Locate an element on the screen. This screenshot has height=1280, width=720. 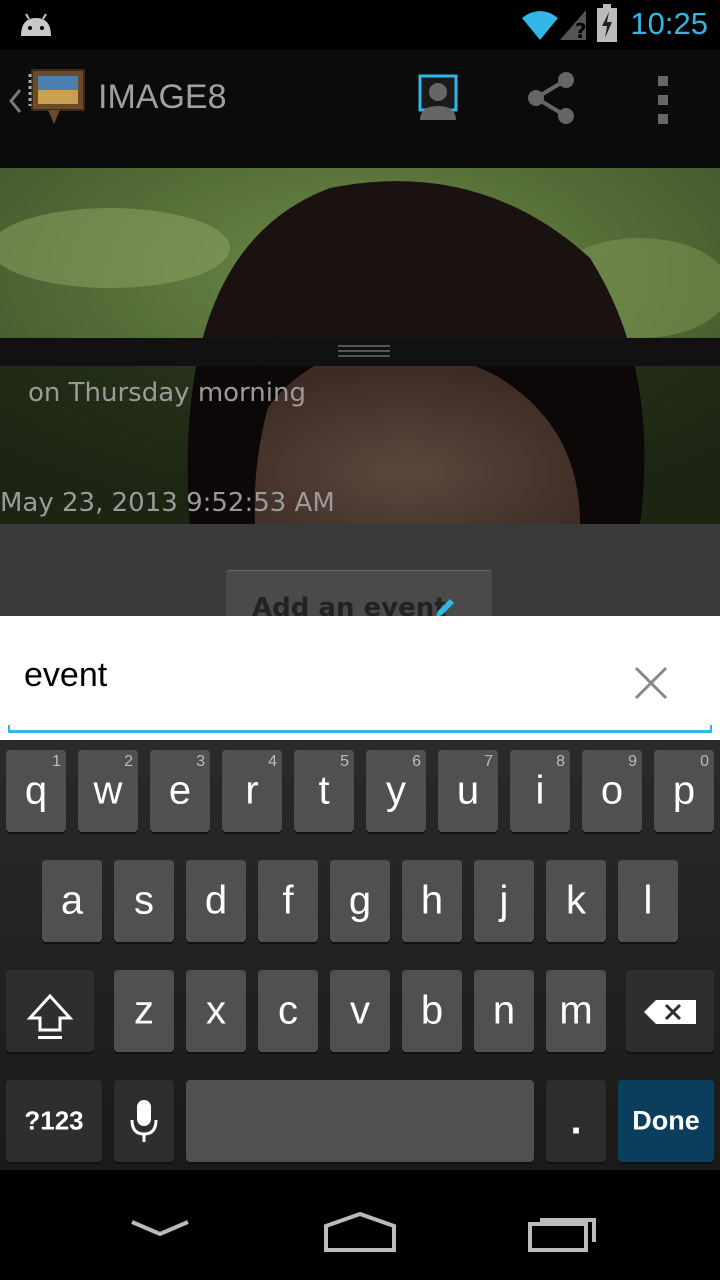
key-label: b is located at coordinates (432, 1010).